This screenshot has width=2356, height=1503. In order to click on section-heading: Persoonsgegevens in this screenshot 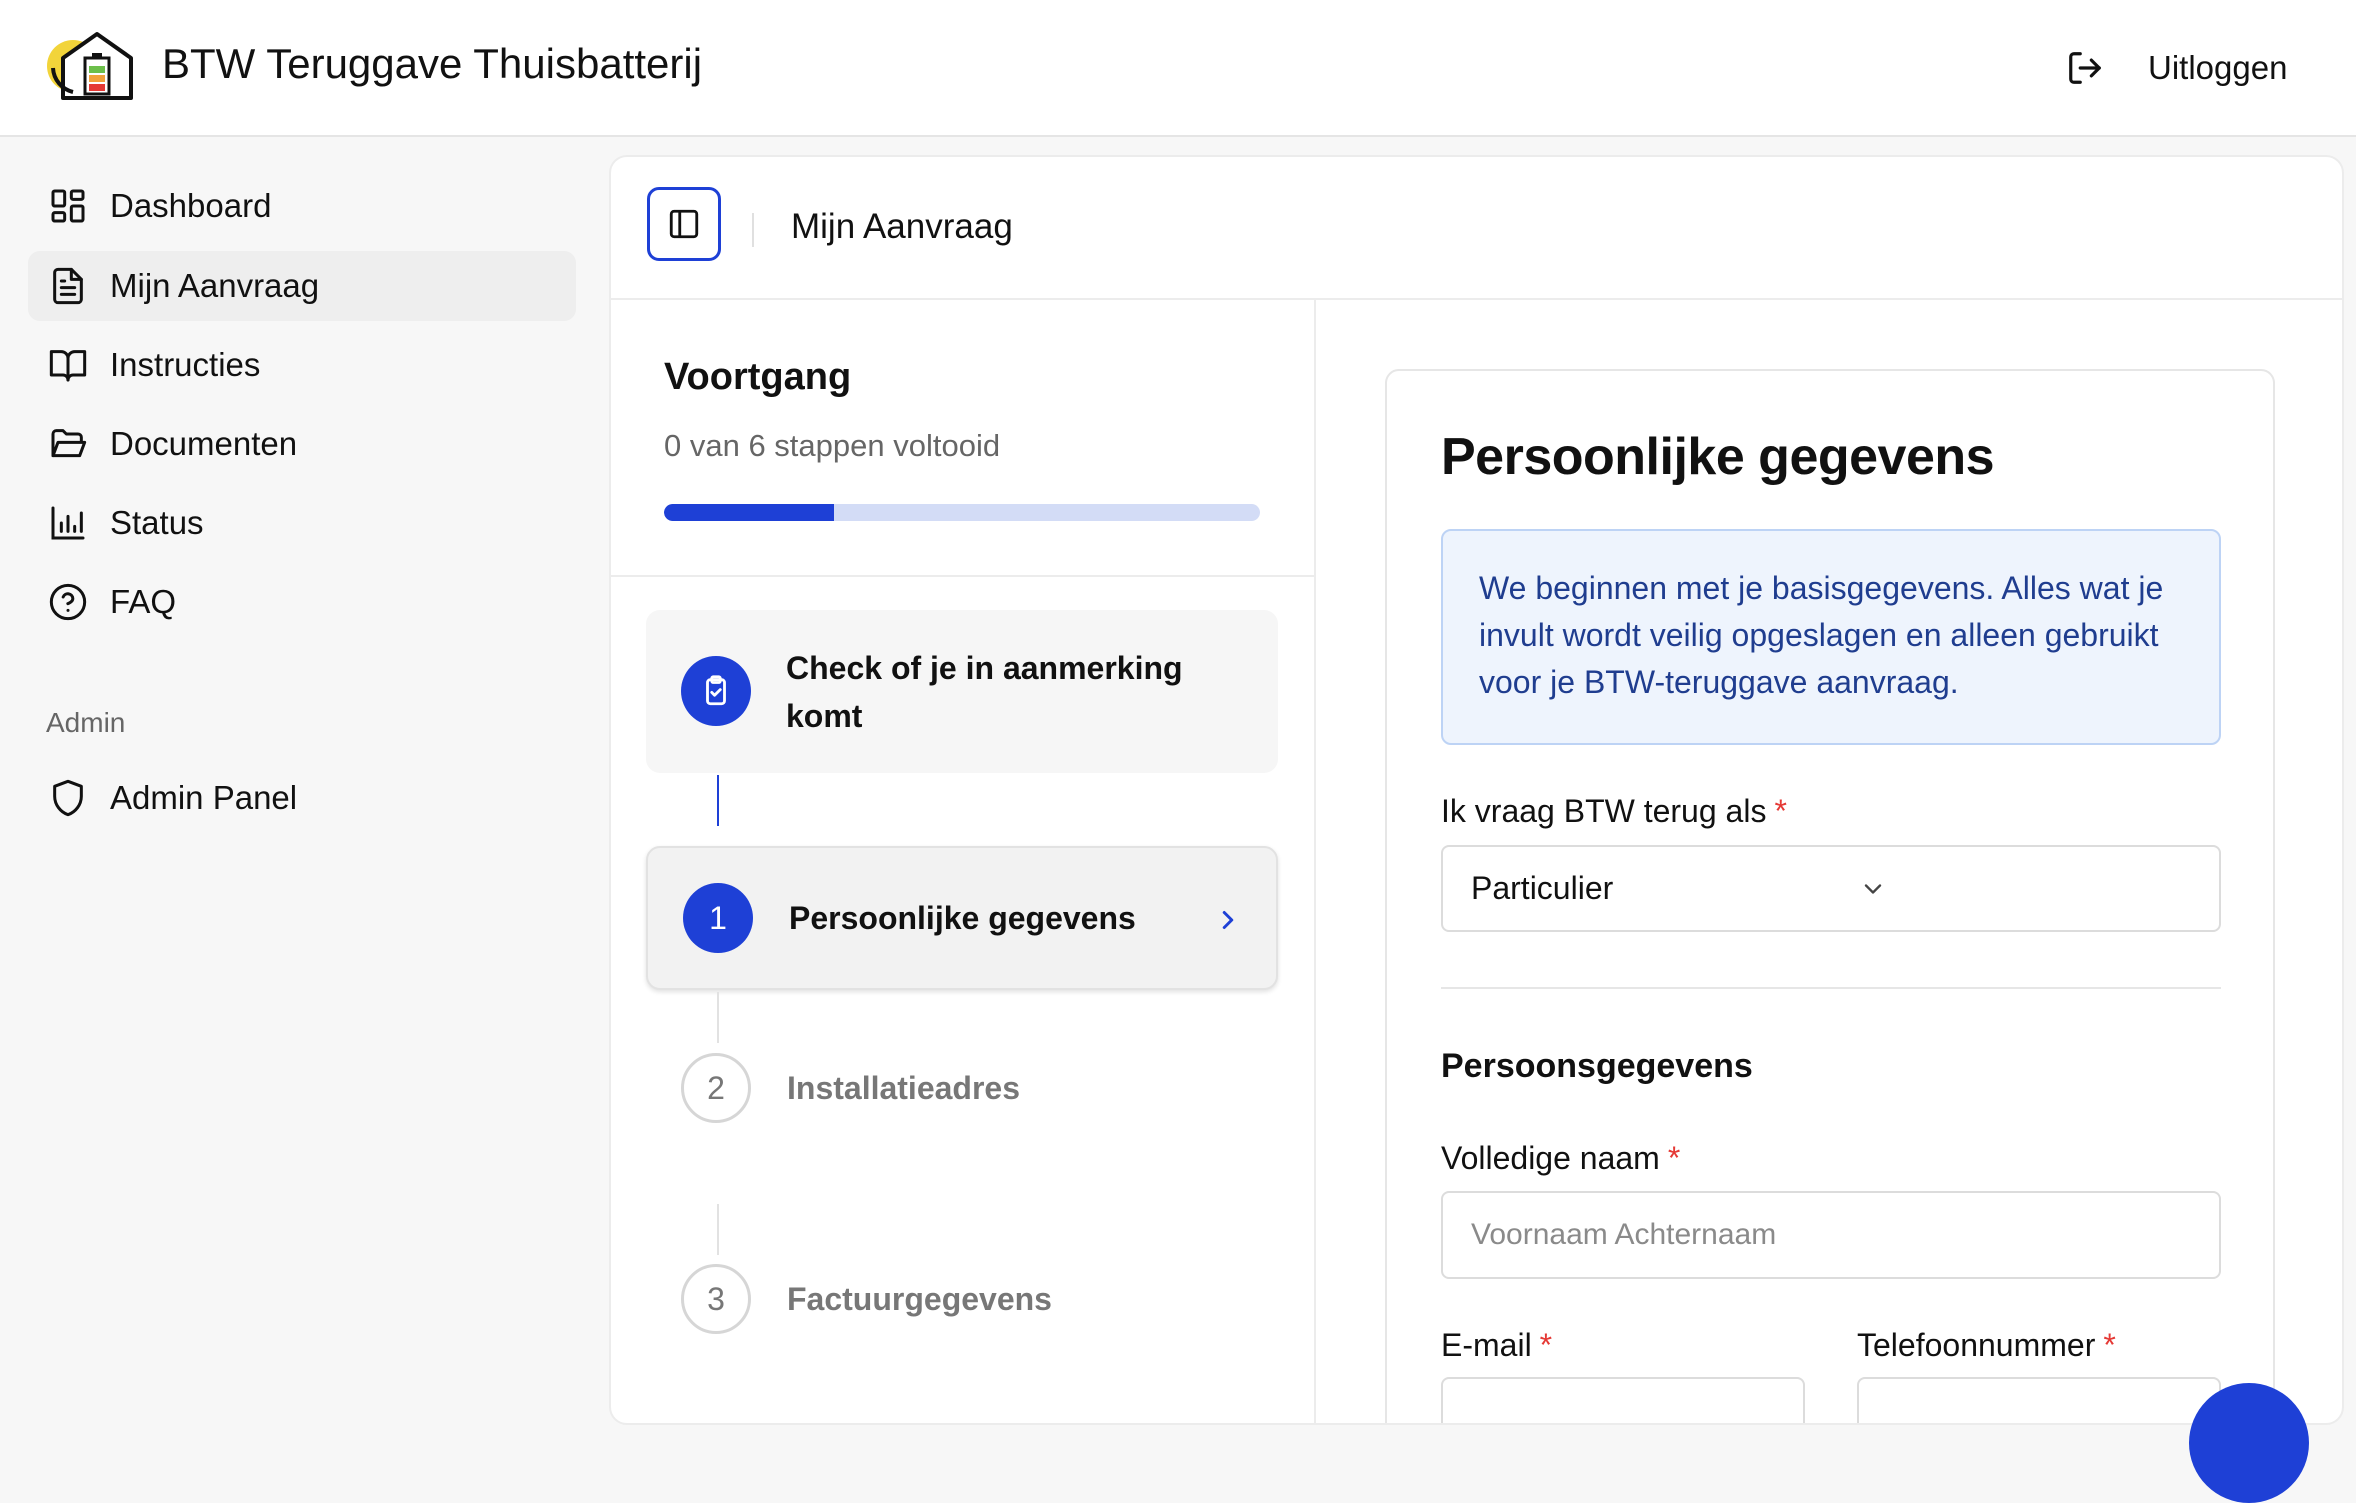, I will do `click(1597, 1066)`.